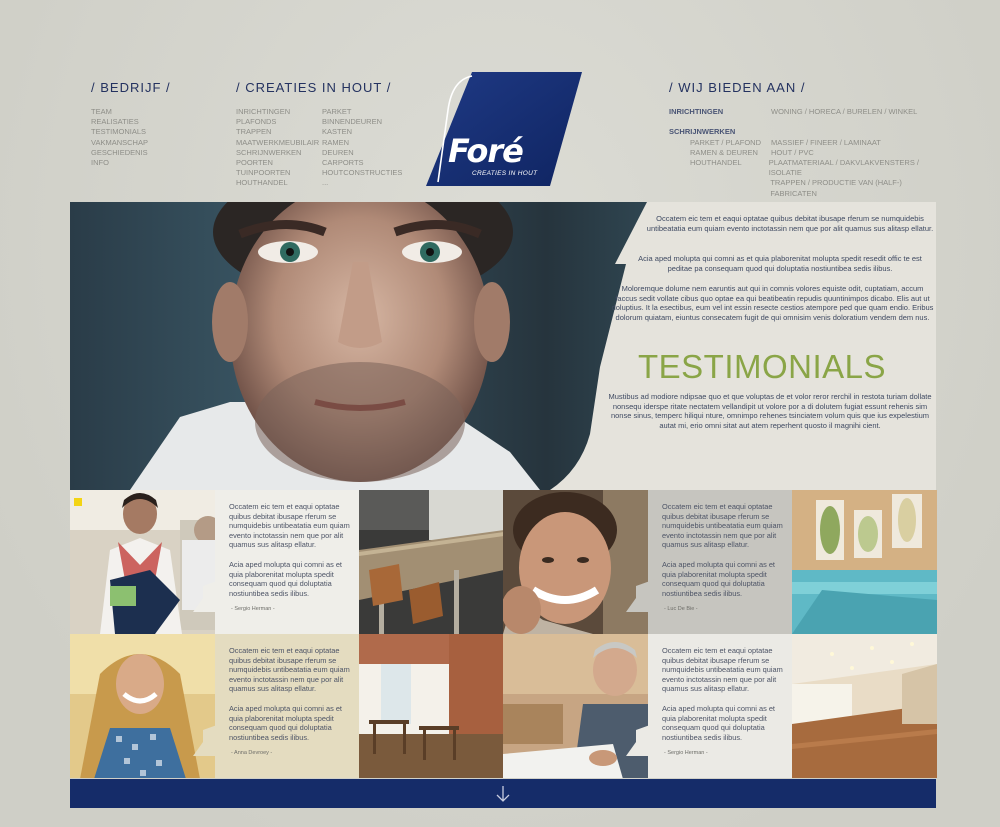 The width and height of the screenshot is (1000, 827). I want to click on fore-logo: Foré CREATIES IN HOUT, so click(504, 129).